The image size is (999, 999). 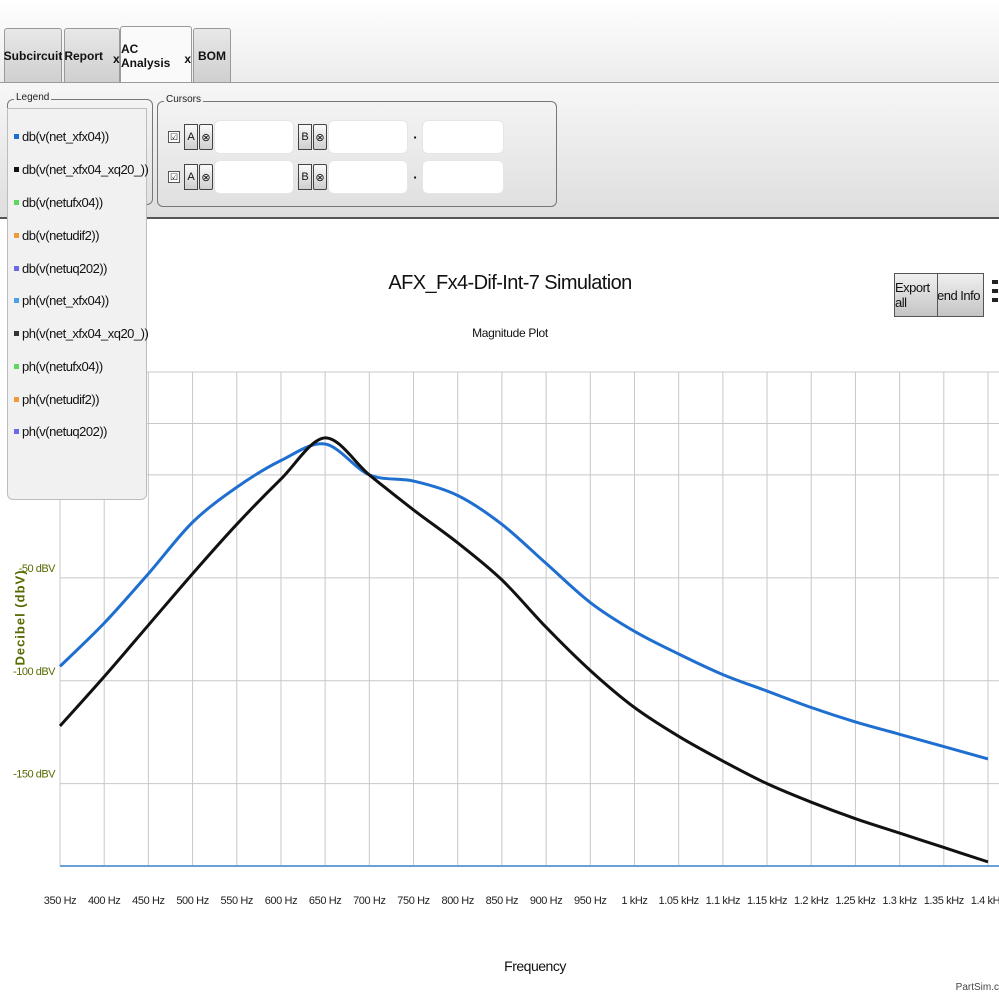 What do you see at coordinates (61, 235) in the screenshot?
I see `legend-item-label: db(v(netudif2))` at bounding box center [61, 235].